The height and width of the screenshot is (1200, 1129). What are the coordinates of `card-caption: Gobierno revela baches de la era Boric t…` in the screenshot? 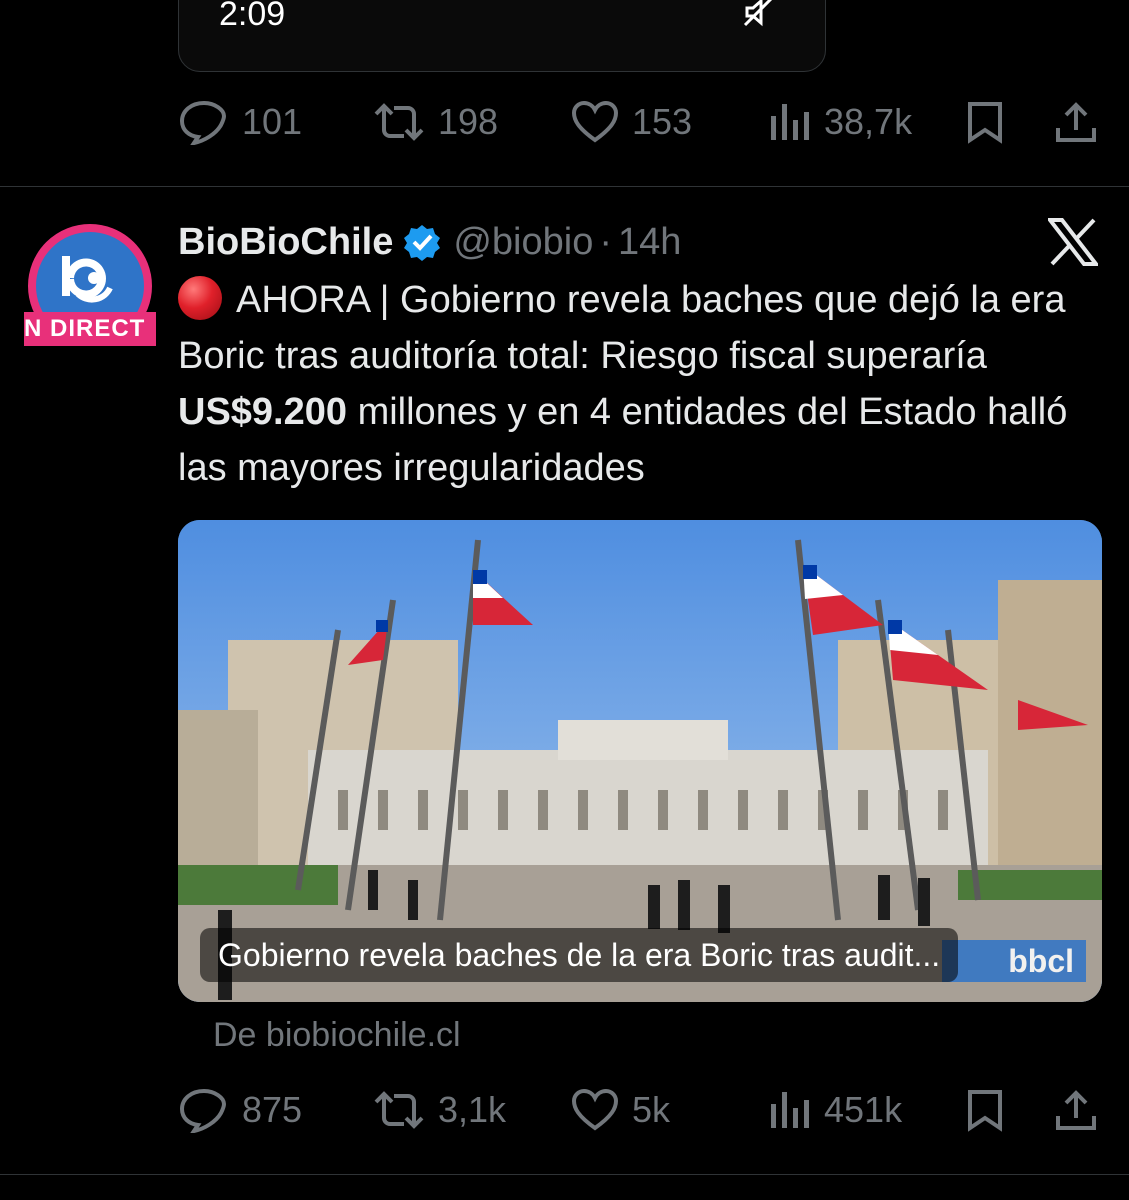 It's located at (579, 955).